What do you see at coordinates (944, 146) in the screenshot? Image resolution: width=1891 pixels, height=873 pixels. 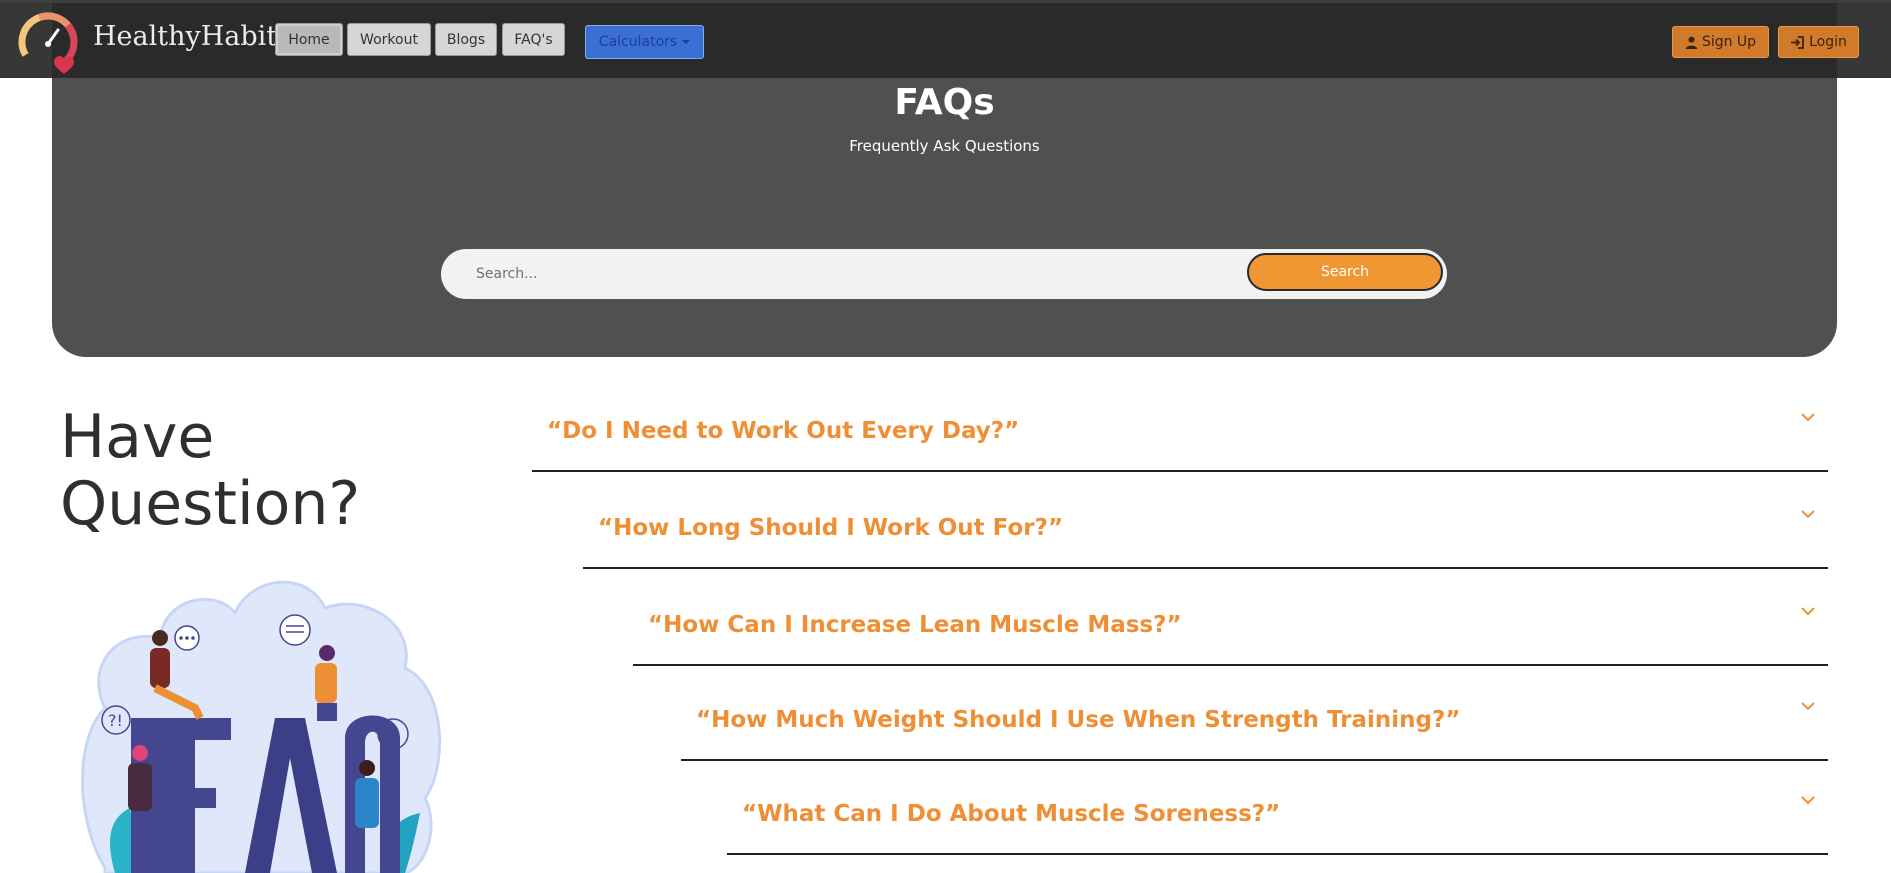 I see `page-subtitle: Frequently Ask Questions` at bounding box center [944, 146].